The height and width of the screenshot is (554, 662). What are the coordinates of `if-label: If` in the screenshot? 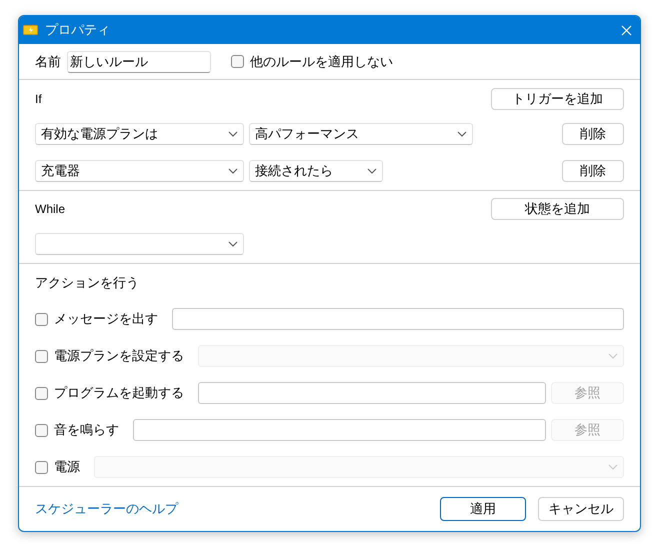 It's located at (38, 99).